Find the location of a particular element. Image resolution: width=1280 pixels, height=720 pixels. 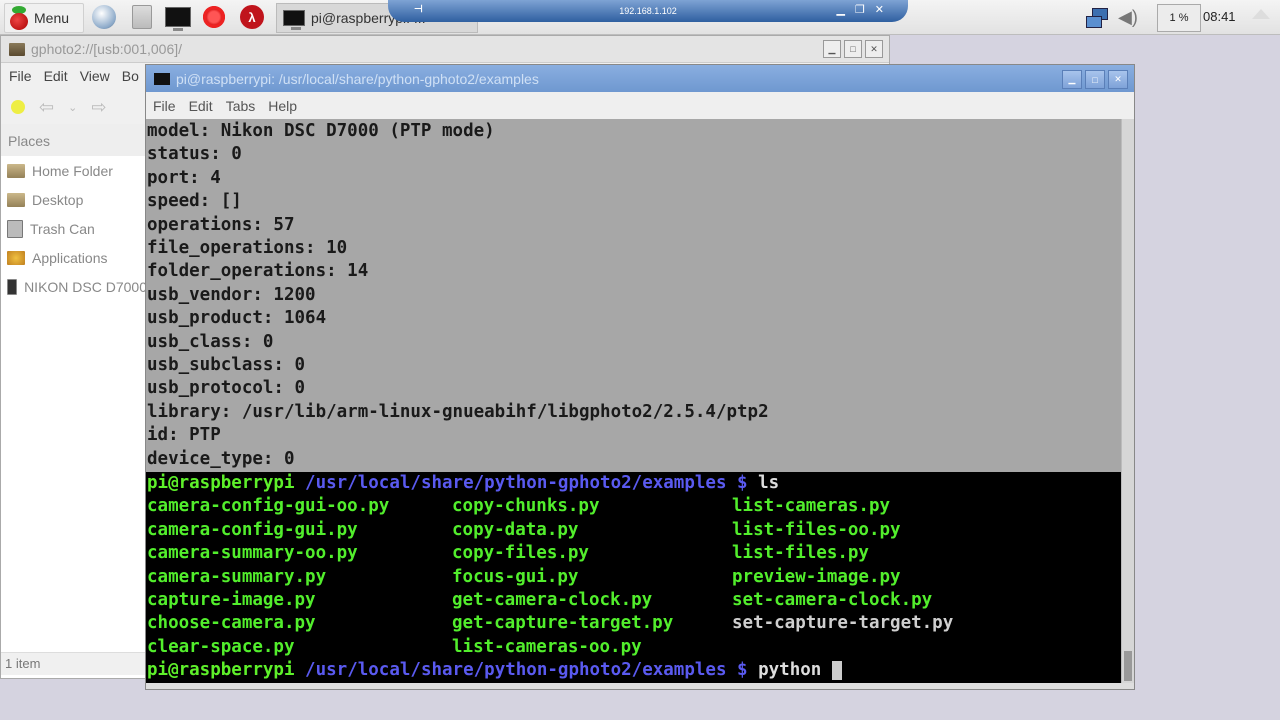

place-camera: NIKON DSC D7000 is located at coordinates (74, 286).